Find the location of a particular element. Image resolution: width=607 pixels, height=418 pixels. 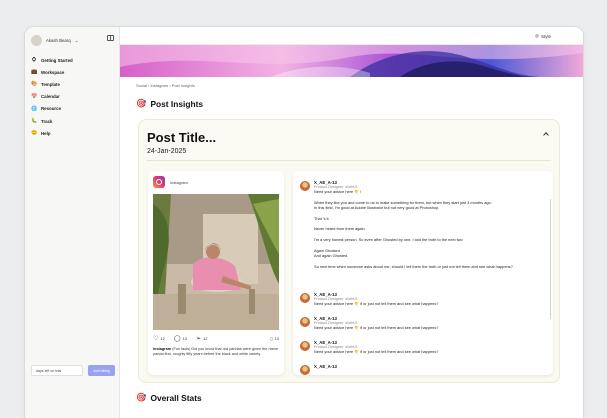

shares-stat: ➢ 12 is located at coordinates (201, 338).